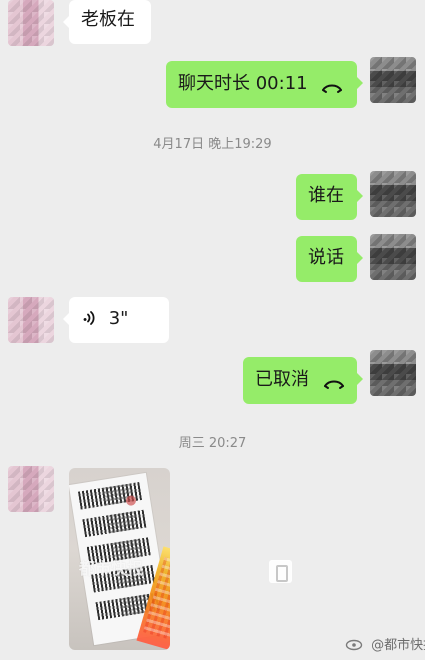 The width and height of the screenshot is (425, 660). I want to click on outgoing-message-bubble: 说话, so click(329, 259).